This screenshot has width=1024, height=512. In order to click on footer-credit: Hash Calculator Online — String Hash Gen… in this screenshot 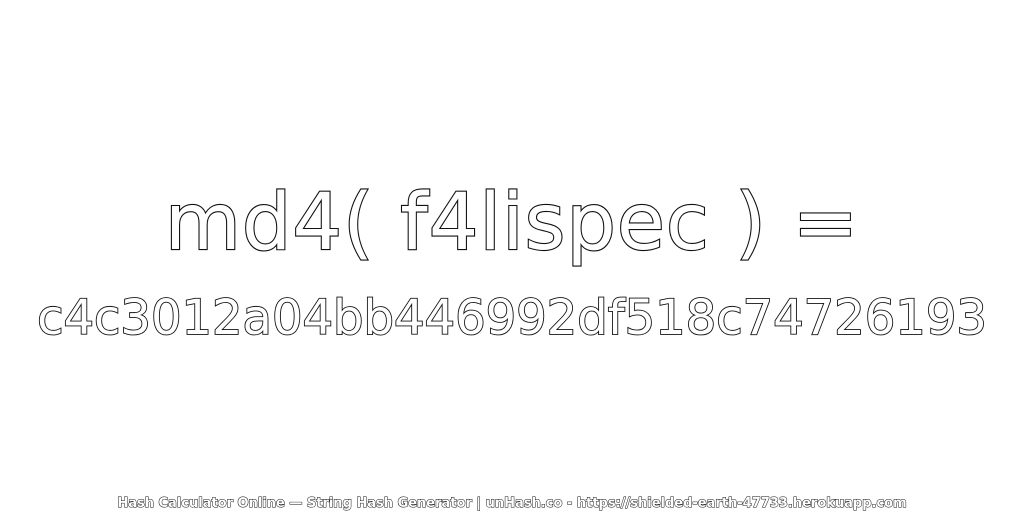, I will do `click(512, 503)`.